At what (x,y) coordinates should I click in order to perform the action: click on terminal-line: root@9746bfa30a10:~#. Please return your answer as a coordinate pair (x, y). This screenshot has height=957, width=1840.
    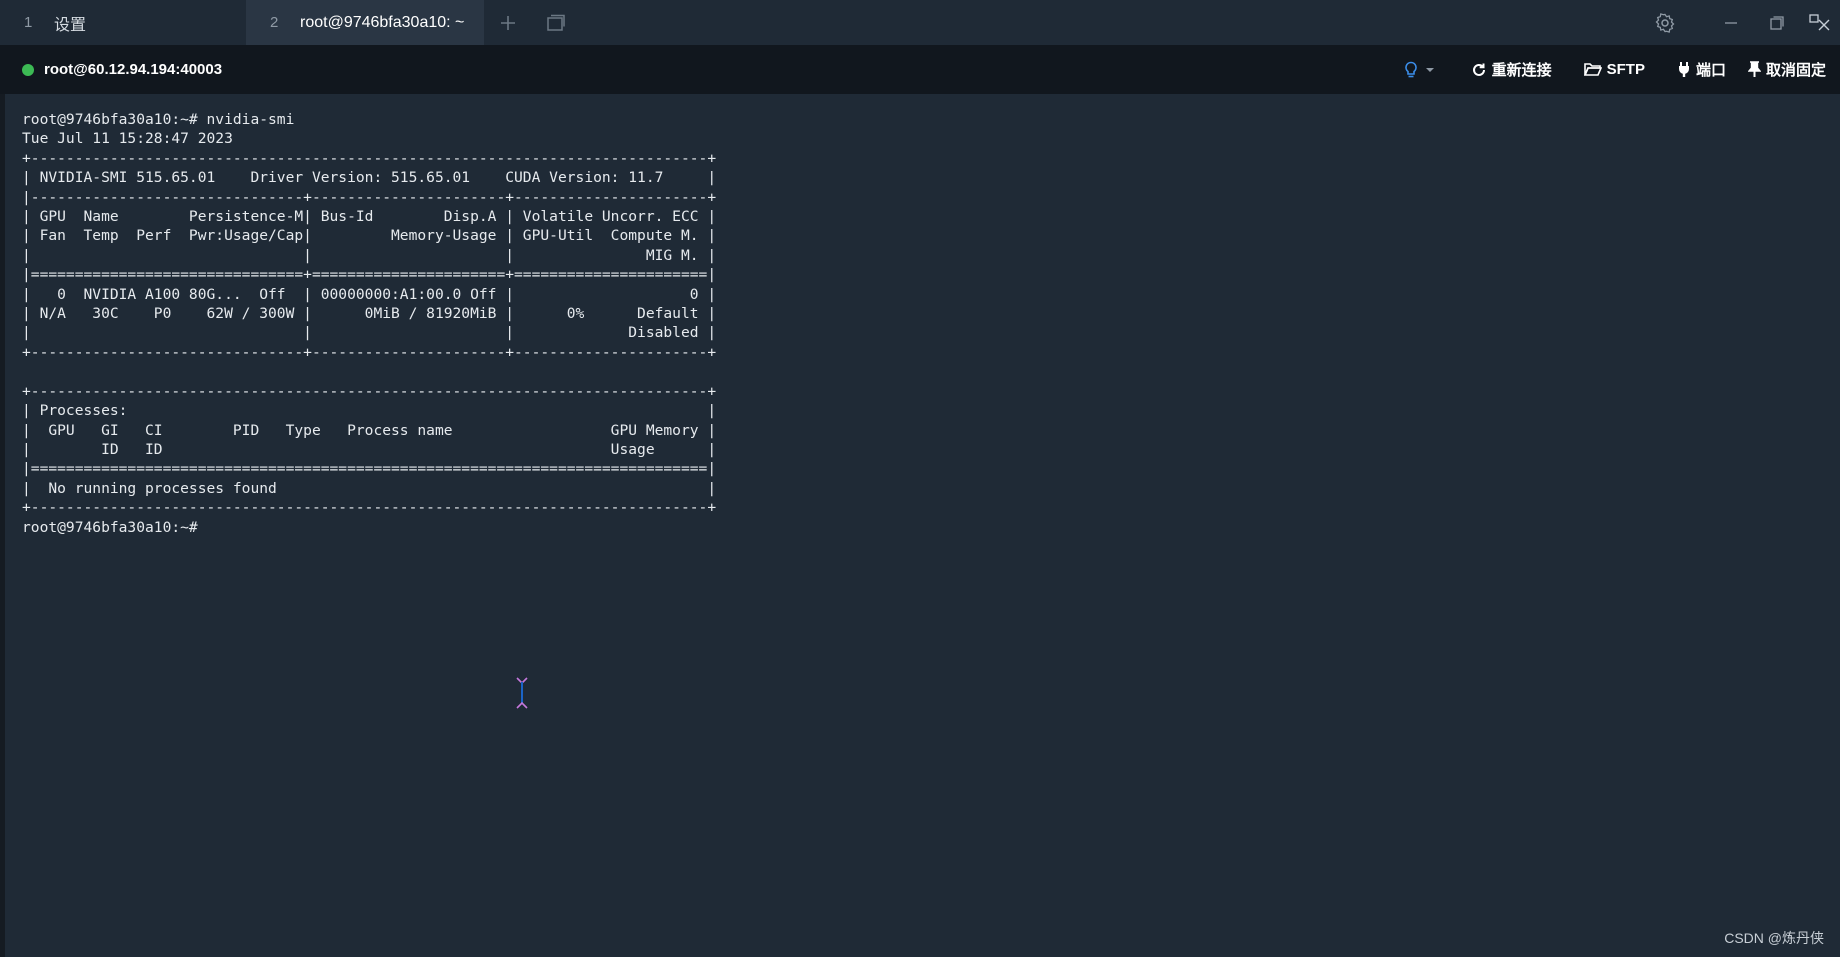
    Looking at the image, I should click on (110, 527).